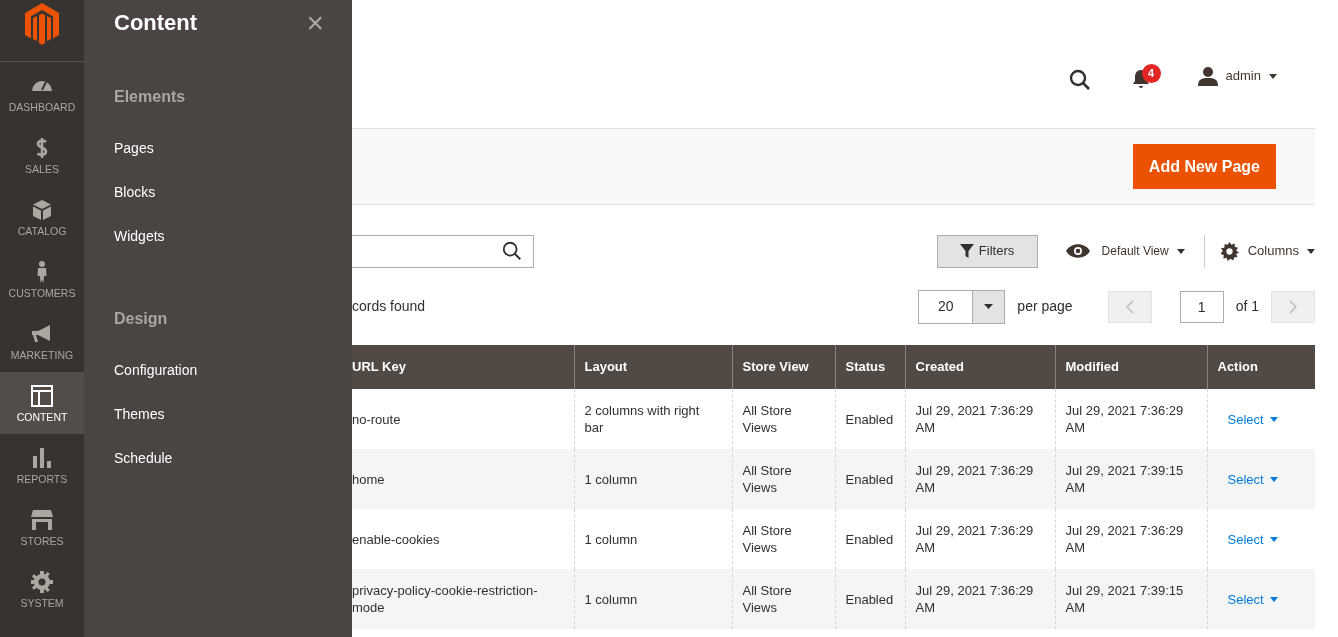 The image size is (1338, 637). Describe the element at coordinates (315, 23) in the screenshot. I see `close-button: ×` at that location.